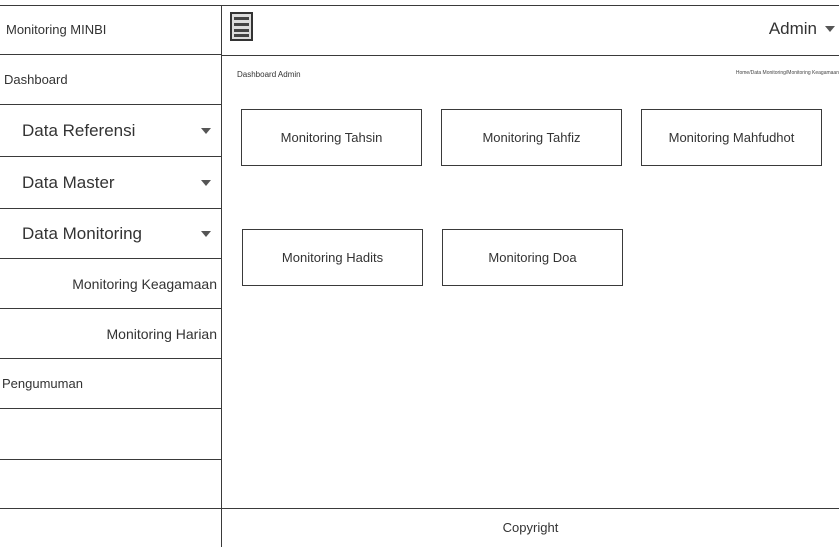 The width and height of the screenshot is (839, 547). I want to click on monitoring-tahsin-button: Monitoring Tahsin, so click(331, 137).